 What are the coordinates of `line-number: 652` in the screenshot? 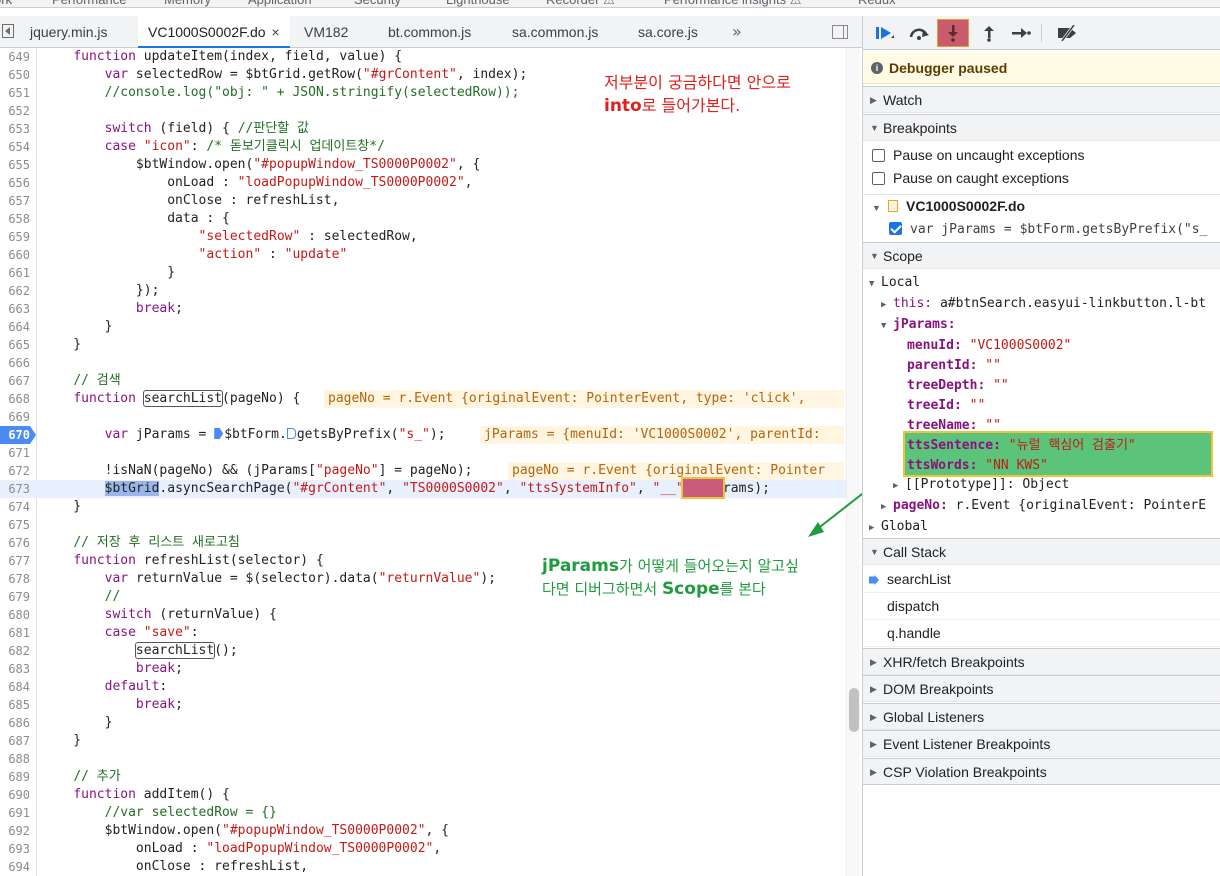 It's located at (15, 111).